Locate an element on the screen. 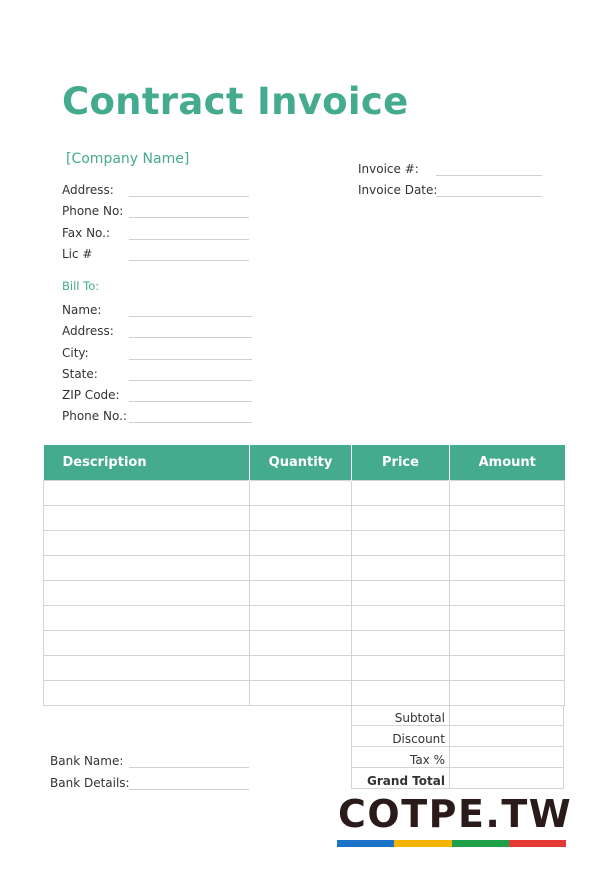 This screenshot has height=882, width=616. grand-total-row: Grand Total is located at coordinates (457, 778).